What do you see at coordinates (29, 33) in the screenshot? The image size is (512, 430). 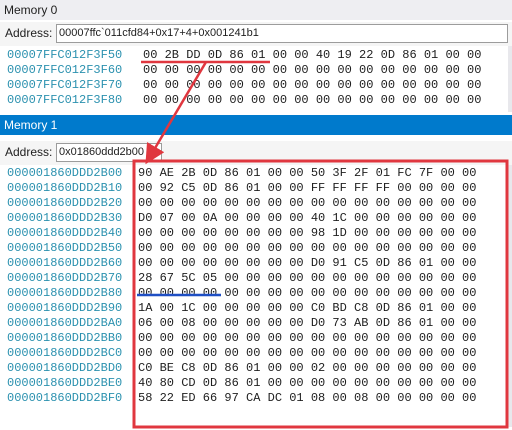 I see `memory-0-address-label: Address:` at bounding box center [29, 33].